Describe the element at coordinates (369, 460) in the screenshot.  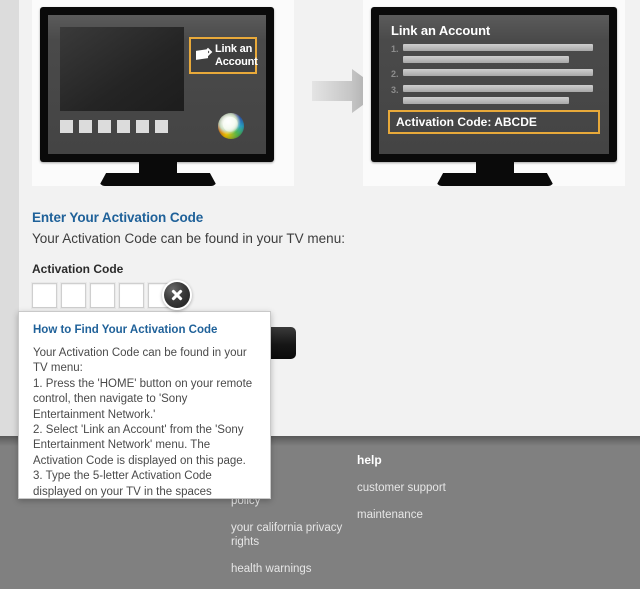
I see `footer-heading-help: help` at that location.